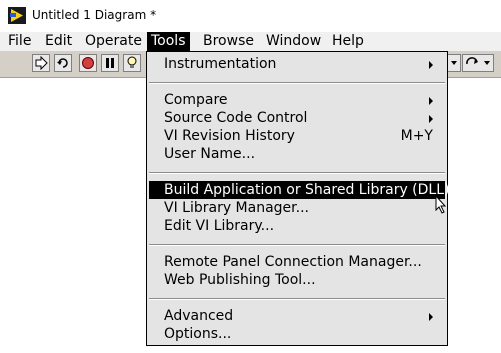  I want to click on menu-window: Window, so click(293, 41).